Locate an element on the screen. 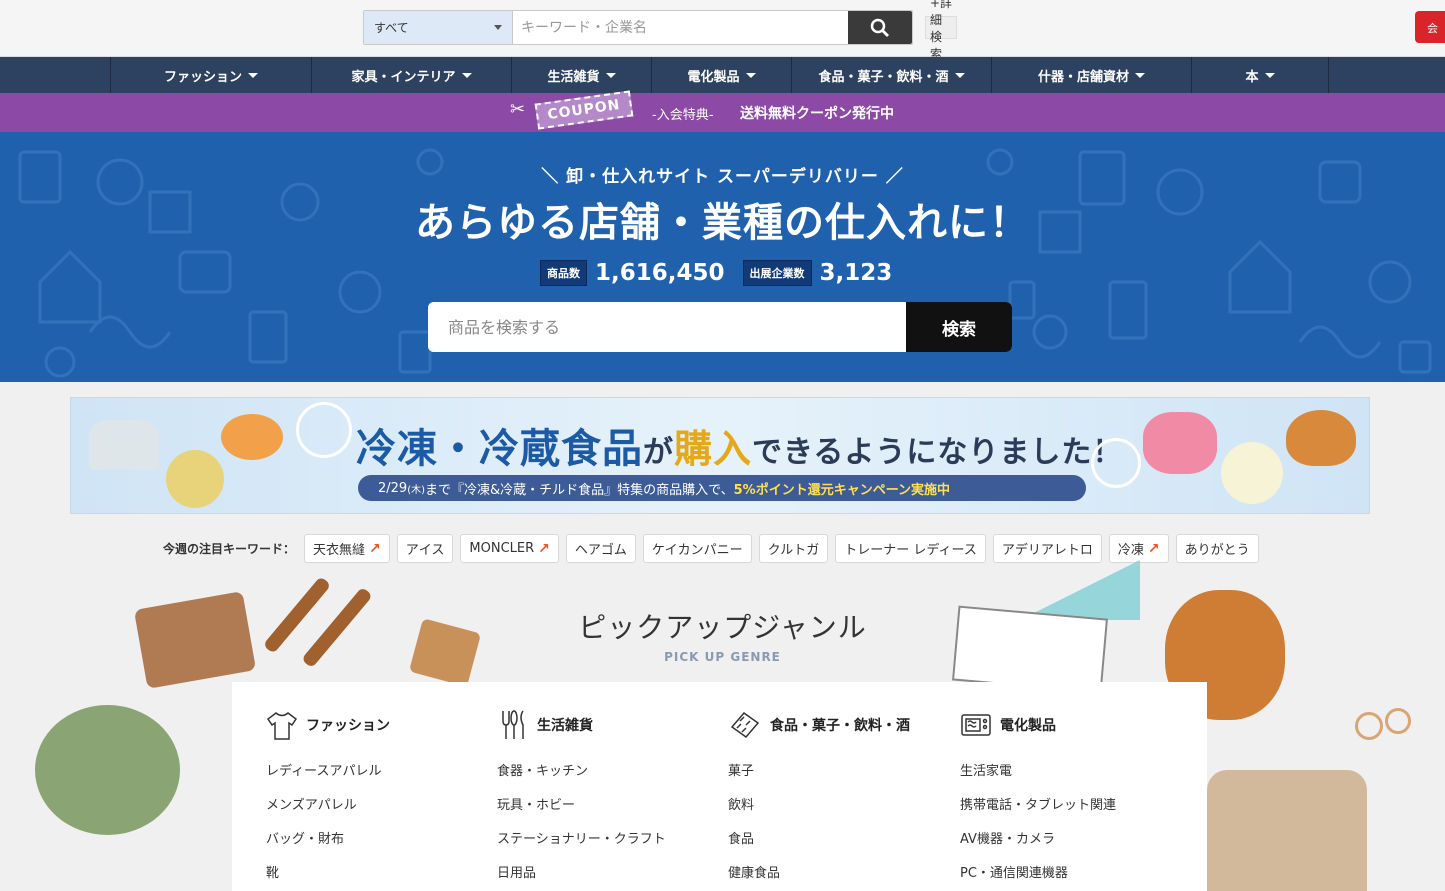  keyword-chip: ケイカンパニー is located at coordinates (697, 548).